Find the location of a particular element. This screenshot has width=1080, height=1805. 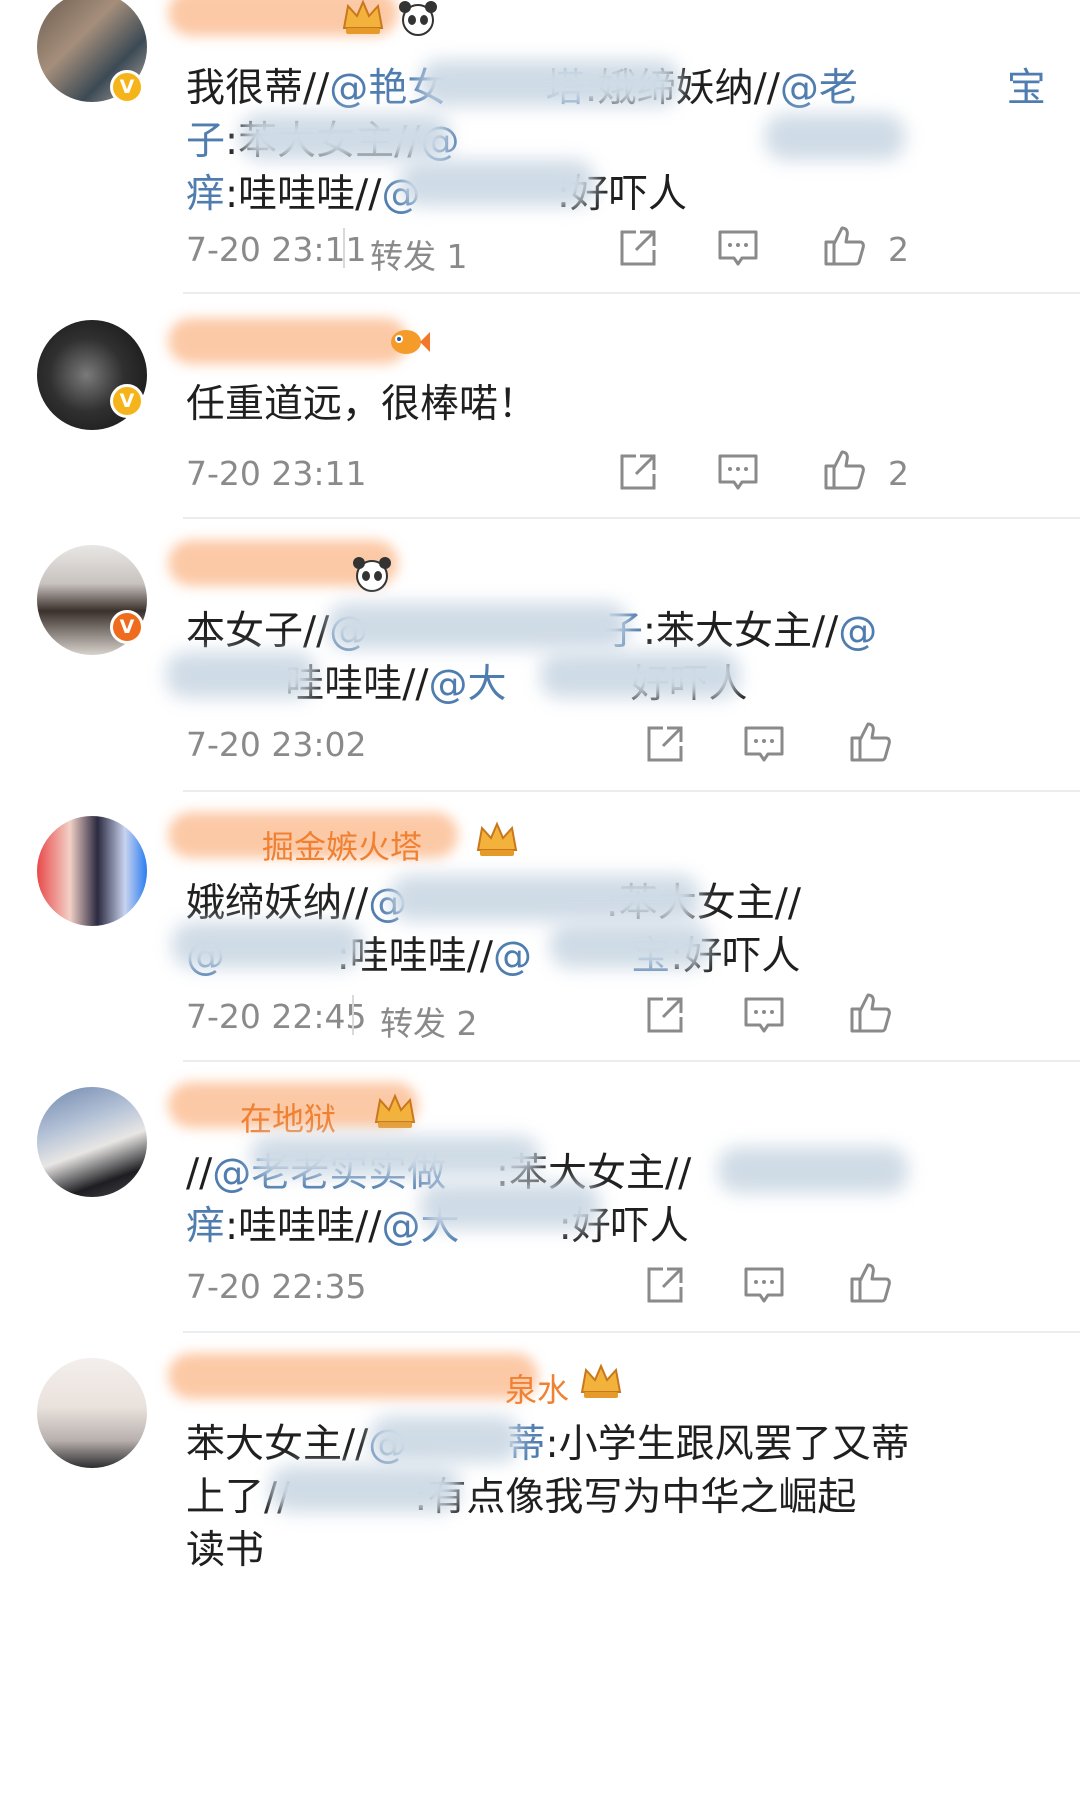

comment-text: 任重道远，很棒喏！ is located at coordinates (362, 404).